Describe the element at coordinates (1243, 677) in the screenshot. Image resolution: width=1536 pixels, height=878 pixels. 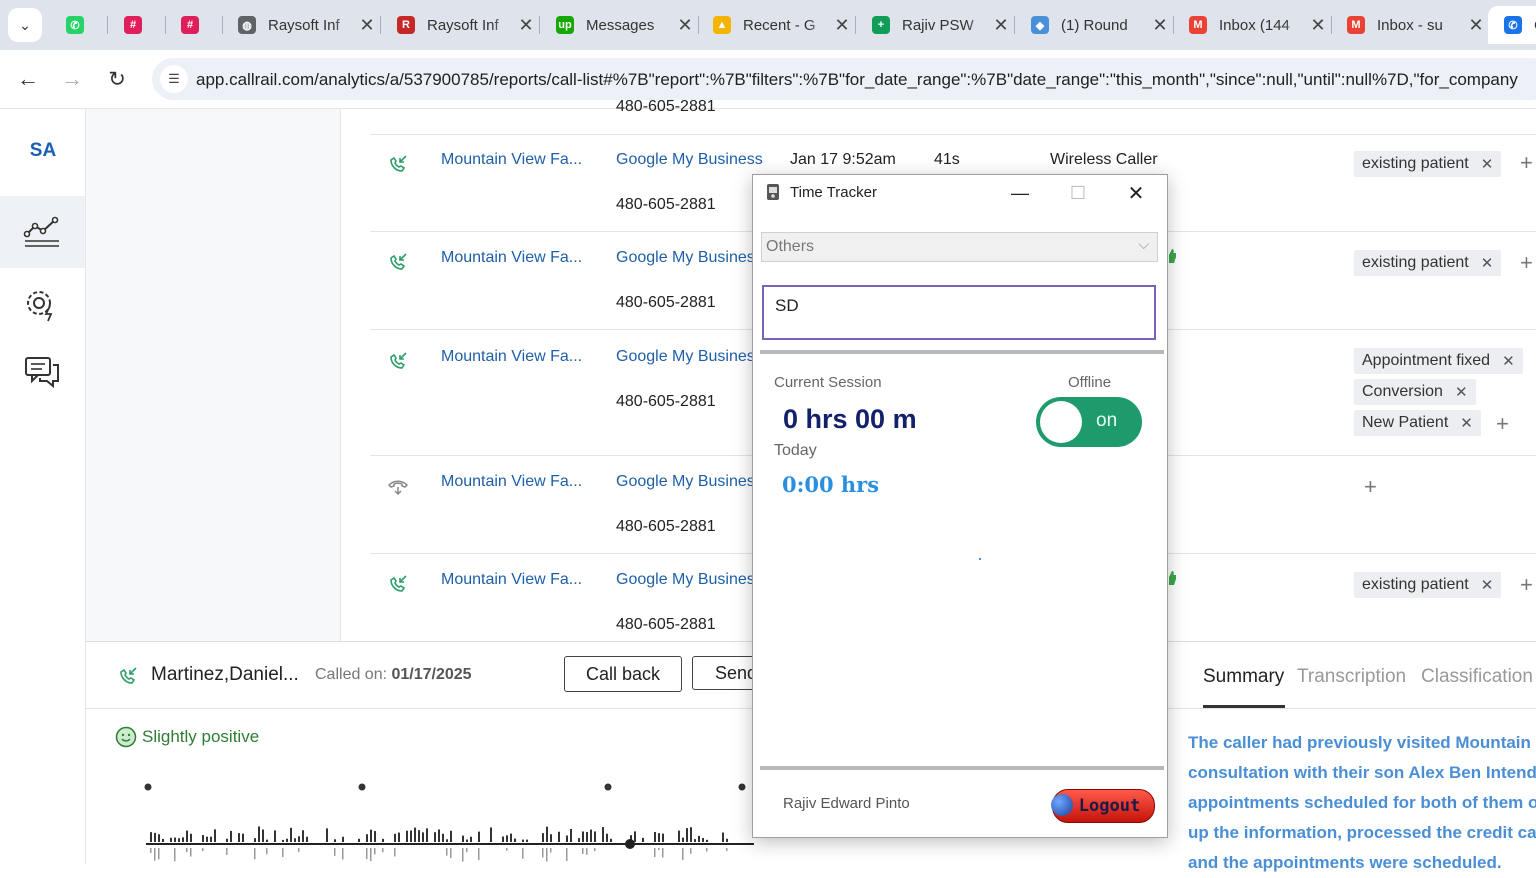
I see `tab-summary: Summary` at that location.